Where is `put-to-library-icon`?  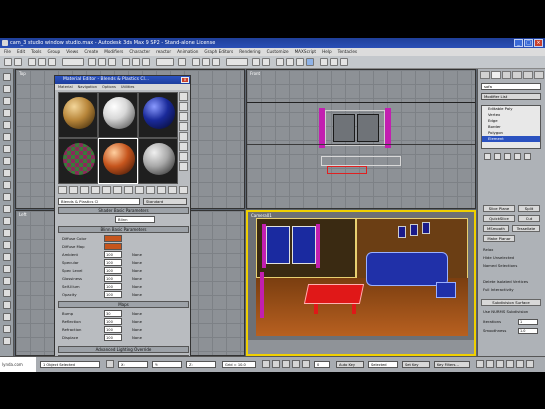 put-to-library-icon is located at coordinates (128, 190).